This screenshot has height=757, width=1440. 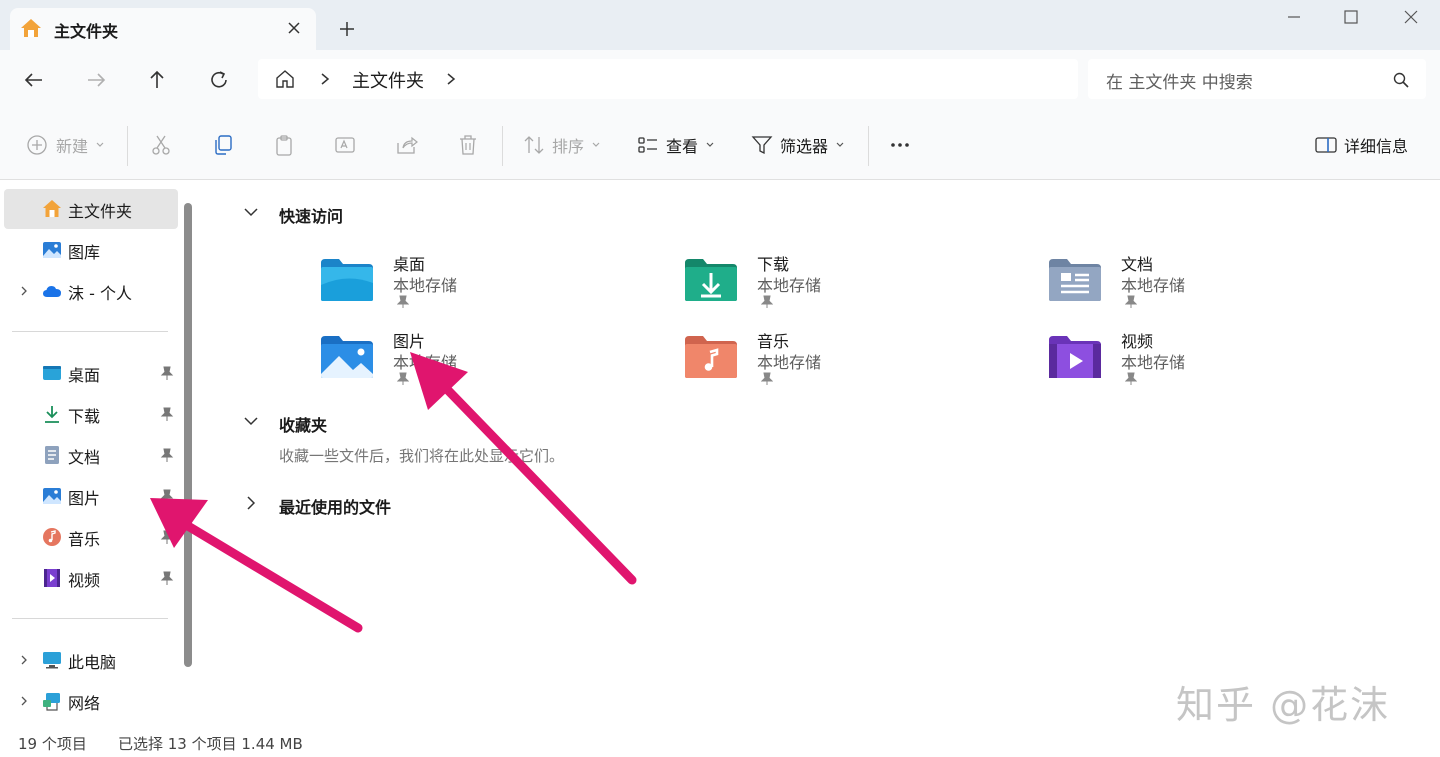 I want to click on sidebar-item-videos: 视频, so click(x=91, y=578).